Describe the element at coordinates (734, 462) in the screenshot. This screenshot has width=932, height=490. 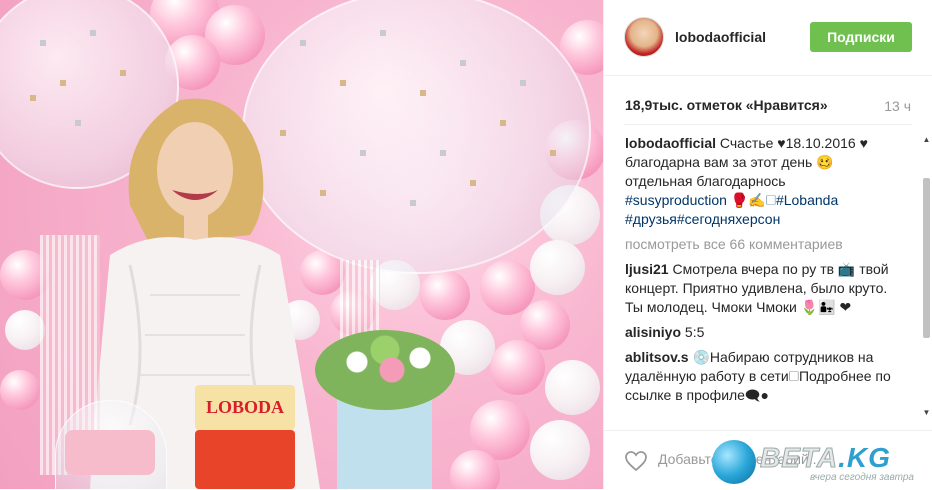
I see `globe-icon` at that location.